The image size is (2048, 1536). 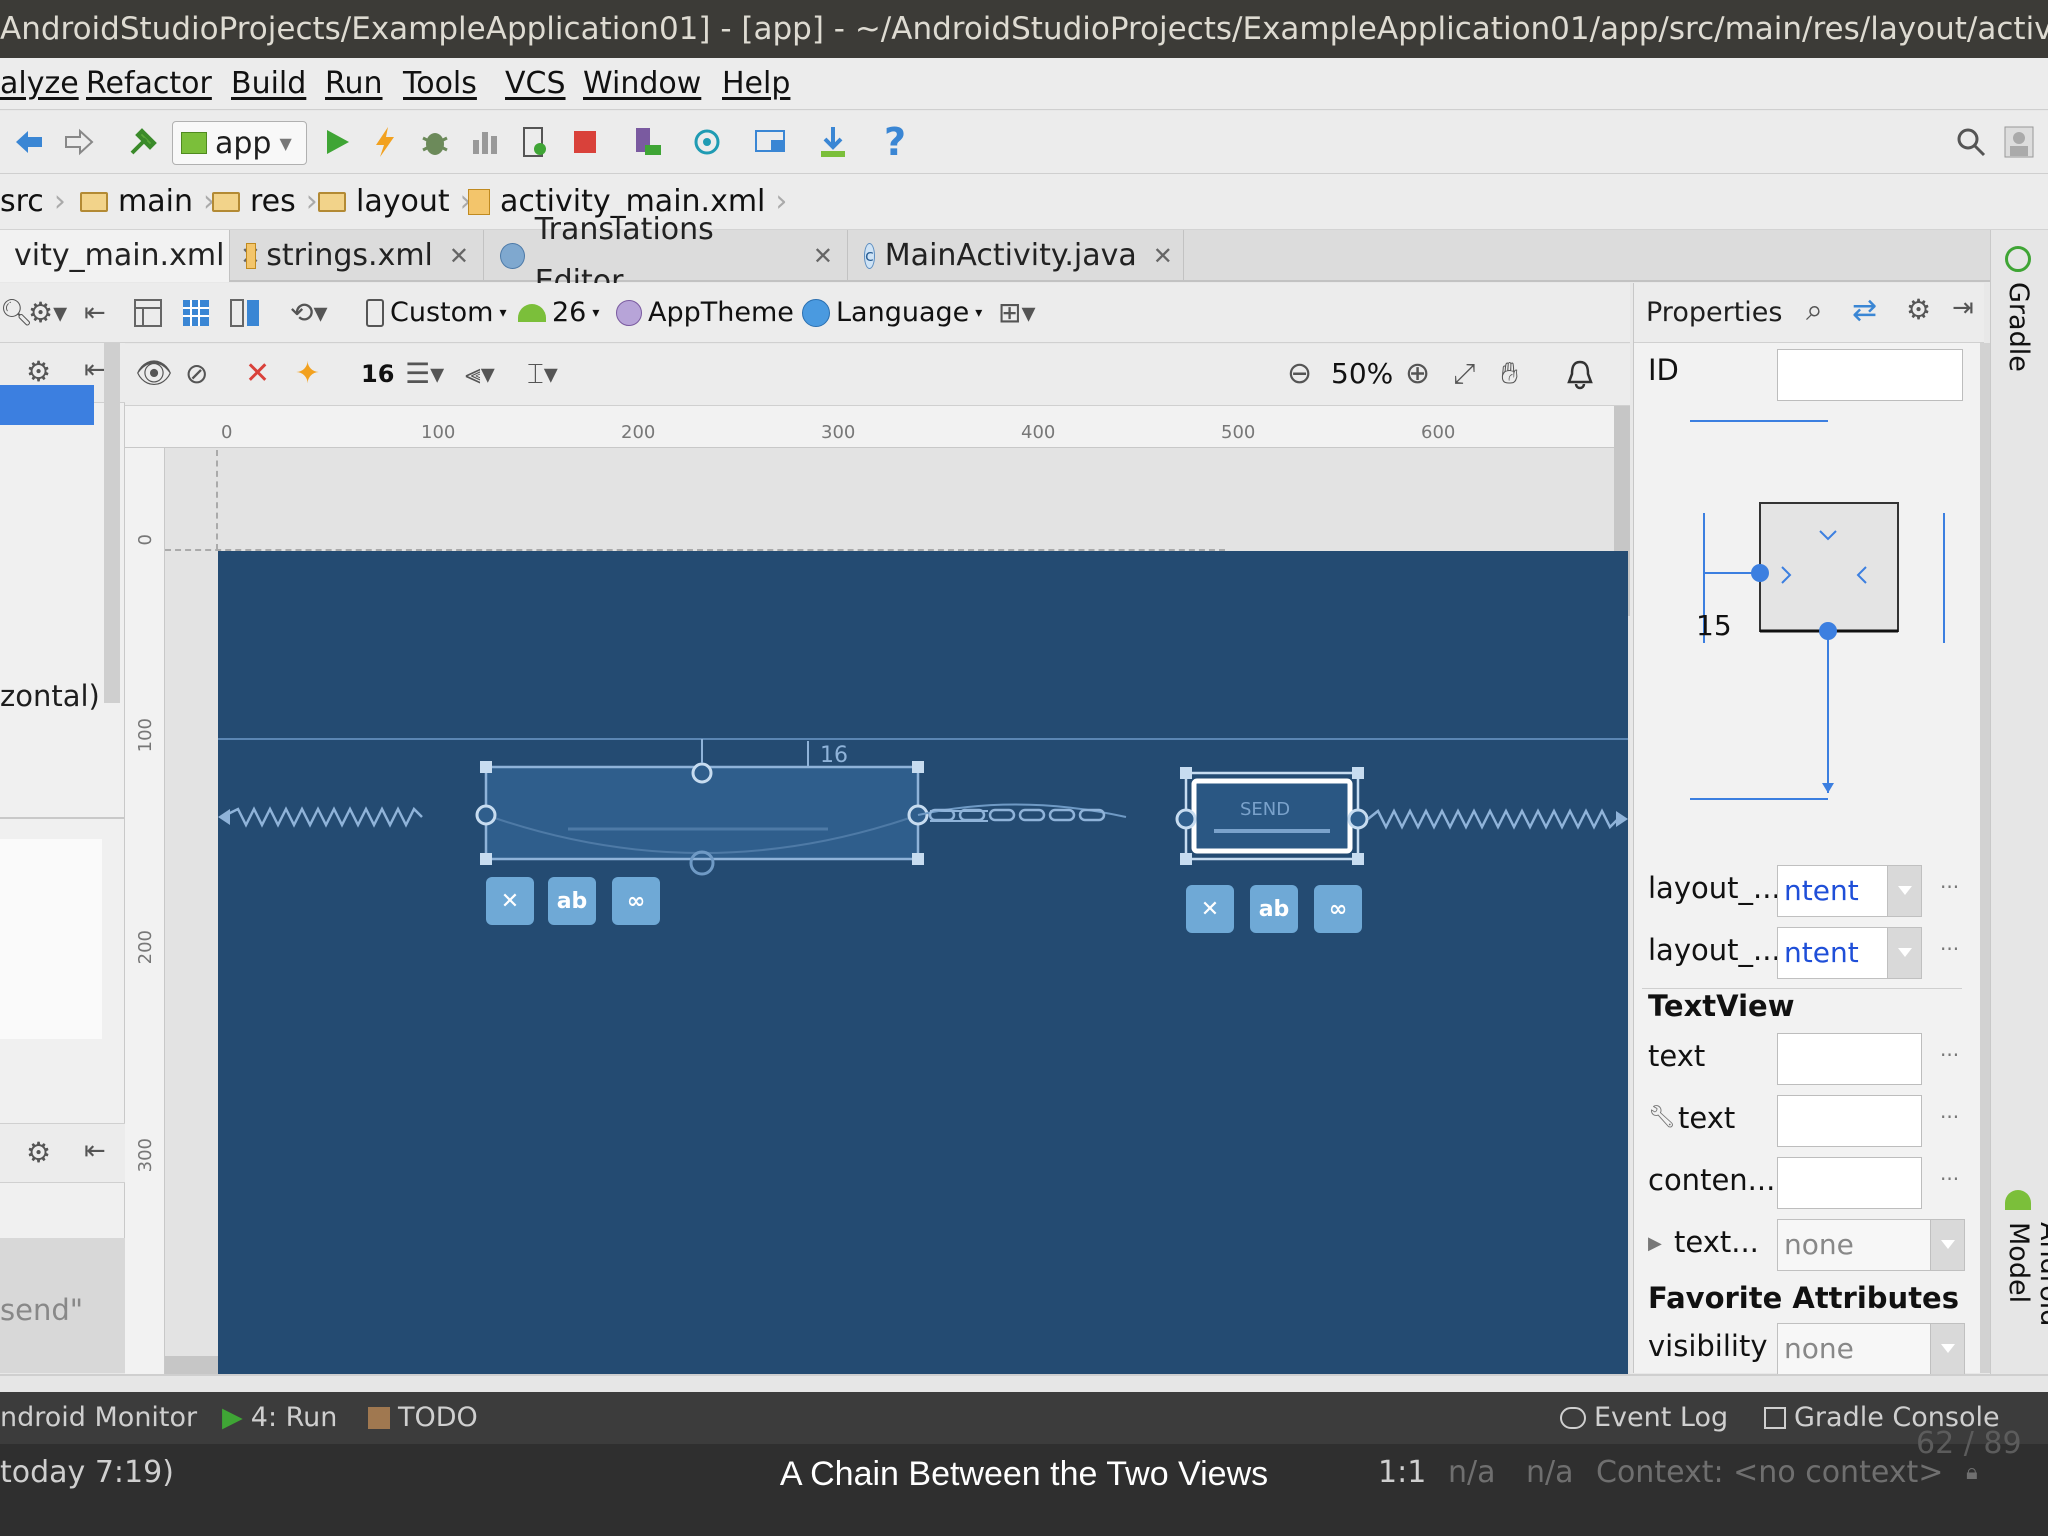 What do you see at coordinates (1017, 313) in the screenshot?
I see `layout-variants-icon: ⊞▾` at bounding box center [1017, 313].